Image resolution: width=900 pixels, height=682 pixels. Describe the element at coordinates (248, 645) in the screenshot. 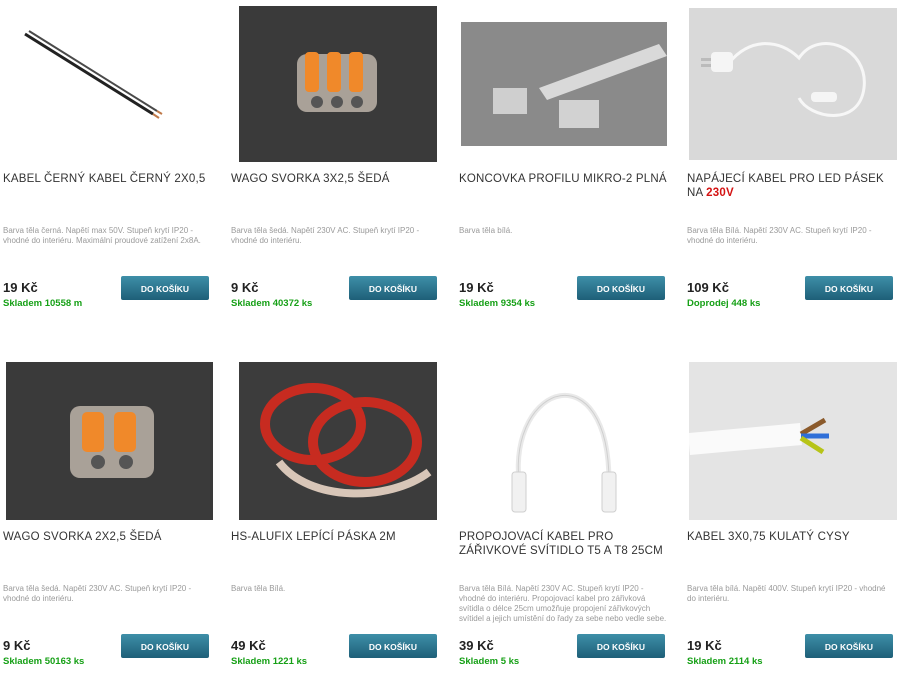

I see `product-price: 49 Kč` at that location.